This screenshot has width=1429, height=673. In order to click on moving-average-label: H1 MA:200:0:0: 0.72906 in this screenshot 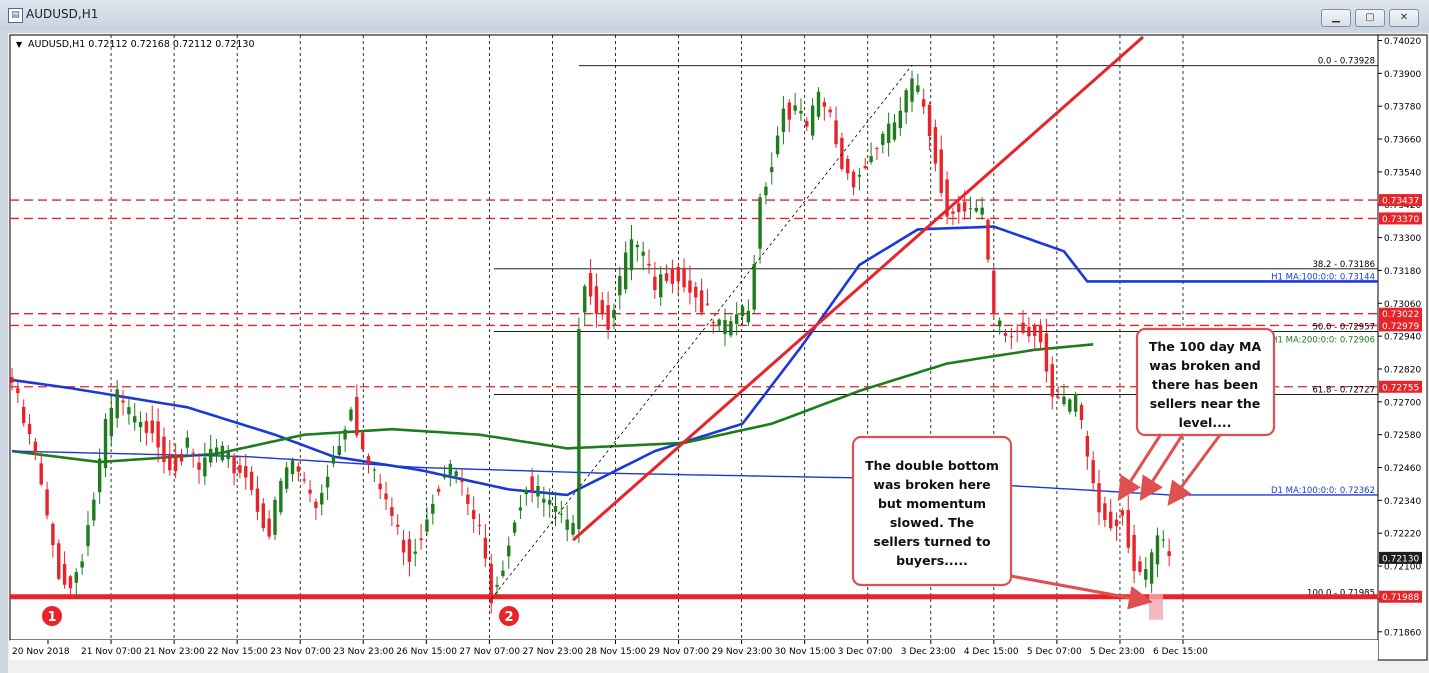, I will do `click(1323, 340)`.